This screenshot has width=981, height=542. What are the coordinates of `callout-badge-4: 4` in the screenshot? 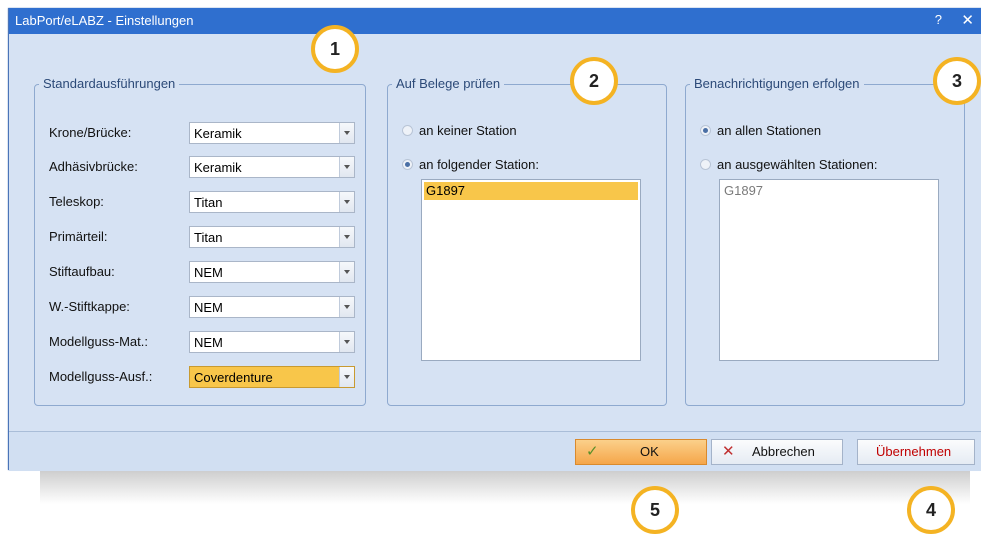 It's located at (931, 510).